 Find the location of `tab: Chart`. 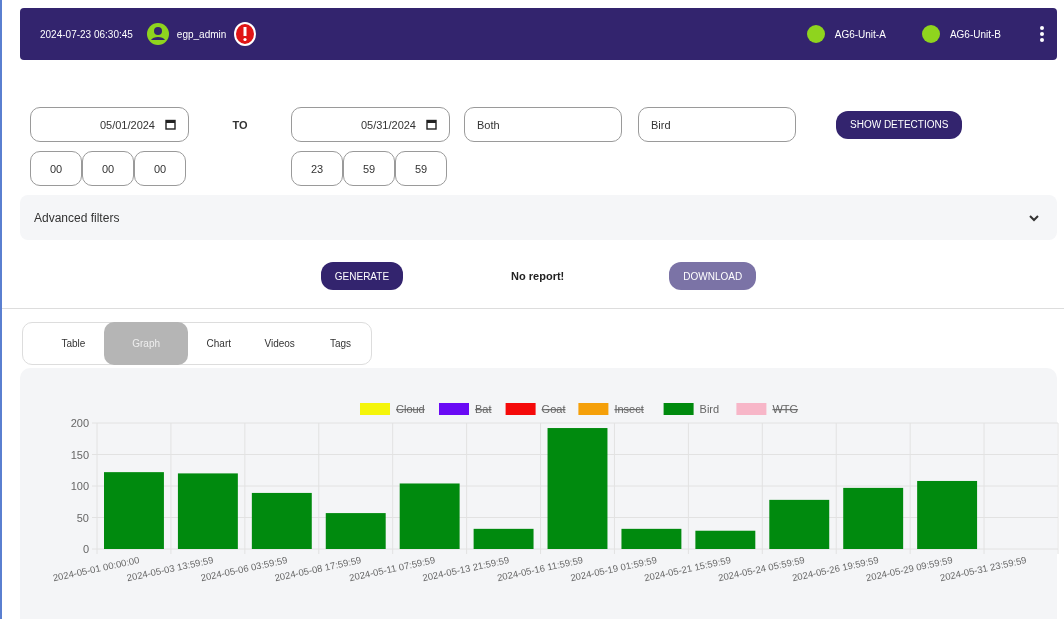

tab: Chart is located at coordinates (219, 343).